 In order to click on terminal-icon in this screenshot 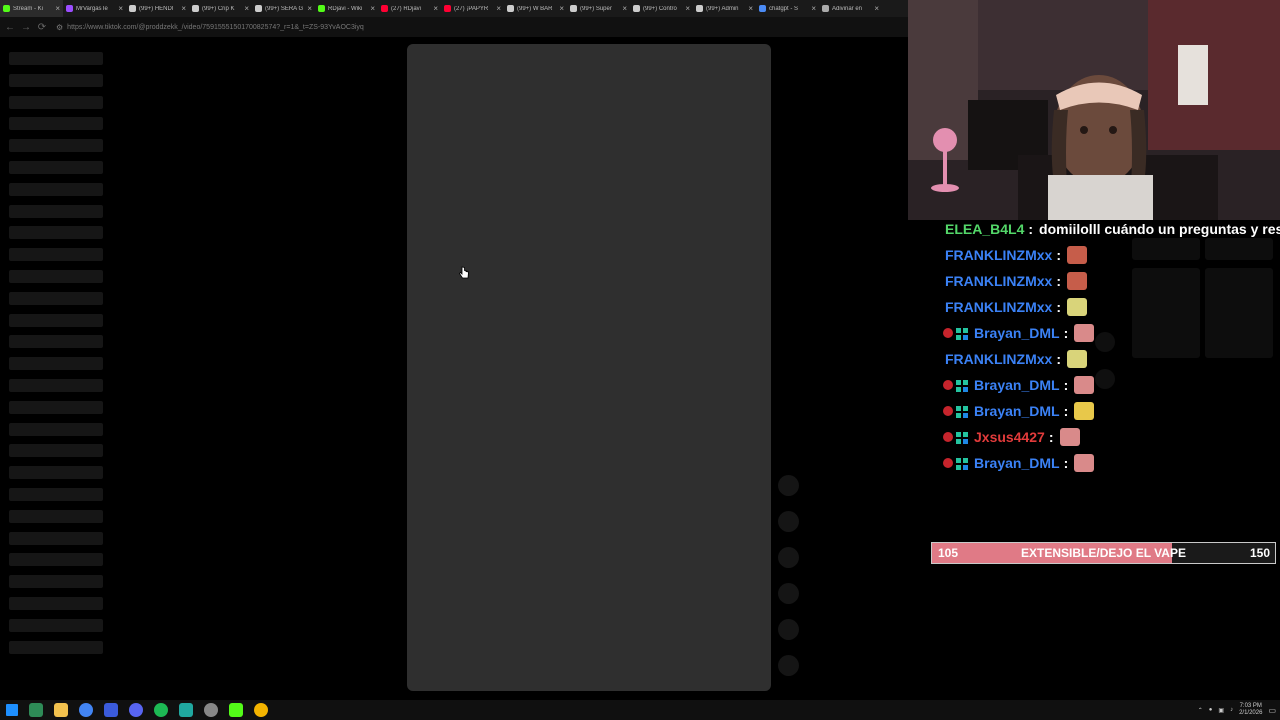, I will do `click(36, 710)`.